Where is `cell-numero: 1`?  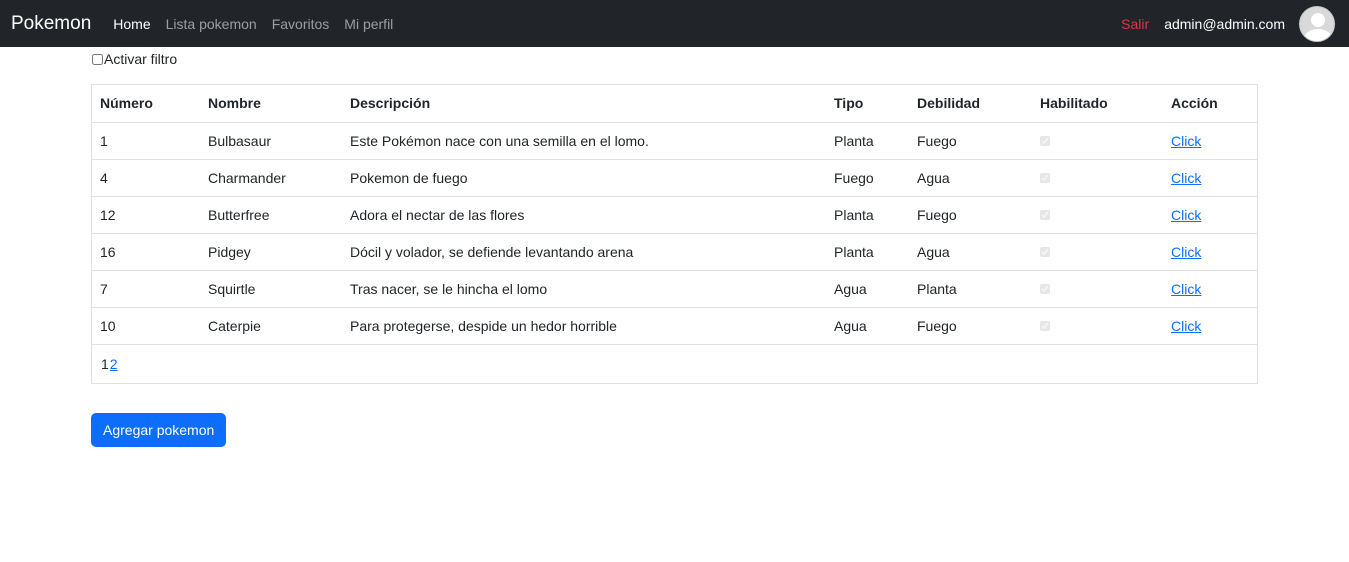 cell-numero: 1 is located at coordinates (104, 140).